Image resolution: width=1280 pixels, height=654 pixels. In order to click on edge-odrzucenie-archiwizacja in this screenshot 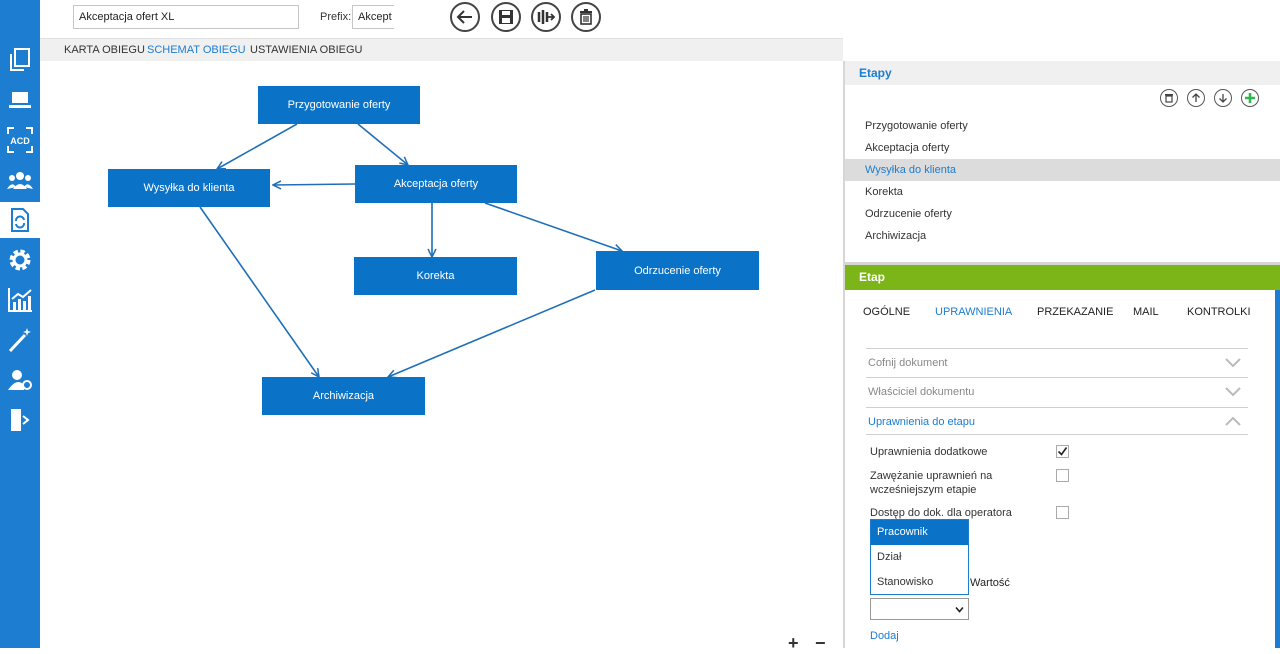, I will do `click(492, 333)`.